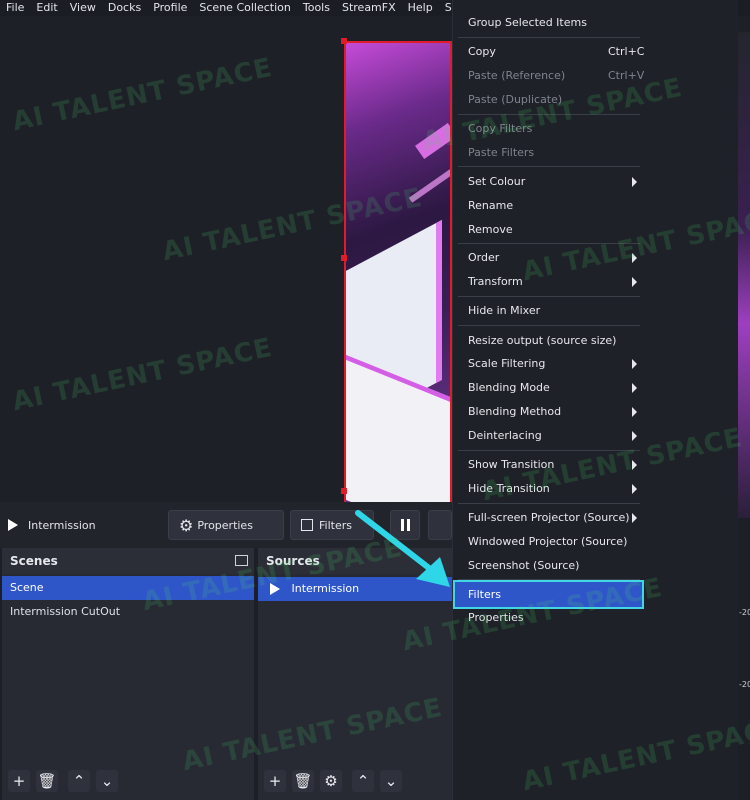 The image size is (750, 800). What do you see at coordinates (402, 548) in the screenshot?
I see `annotation-arrow` at bounding box center [402, 548].